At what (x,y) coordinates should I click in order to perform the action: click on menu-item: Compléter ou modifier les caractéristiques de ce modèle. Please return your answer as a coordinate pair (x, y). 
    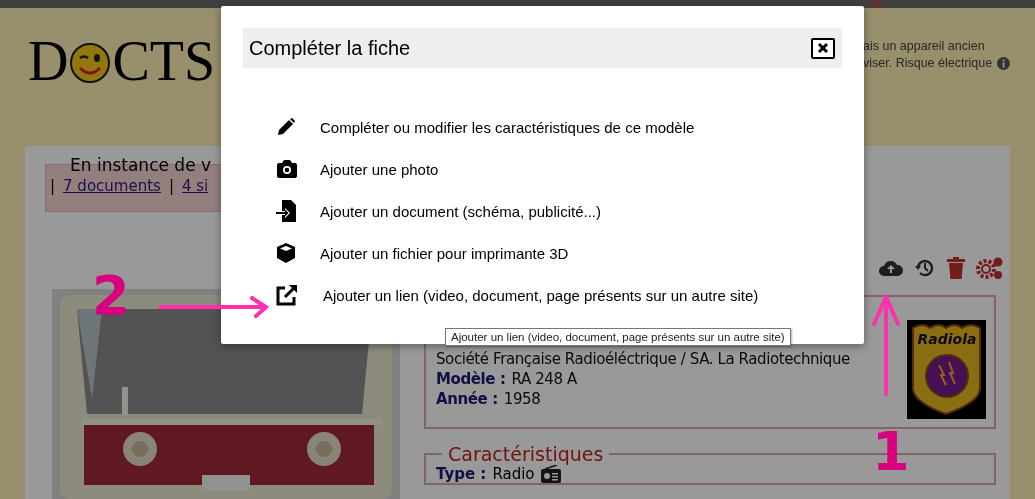
    Looking at the image, I should click on (507, 127).